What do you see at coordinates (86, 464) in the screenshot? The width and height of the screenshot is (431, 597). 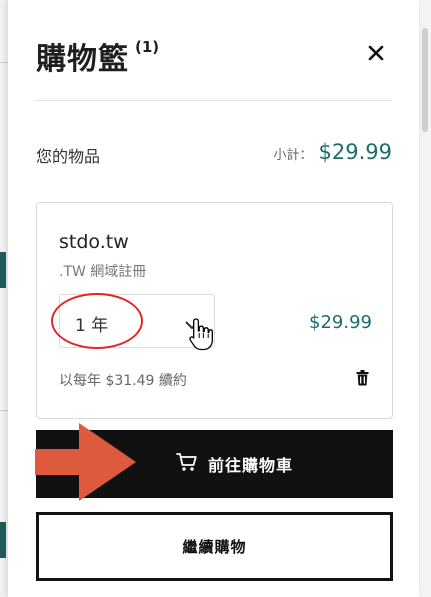 I see `arrow-right-icon` at bounding box center [86, 464].